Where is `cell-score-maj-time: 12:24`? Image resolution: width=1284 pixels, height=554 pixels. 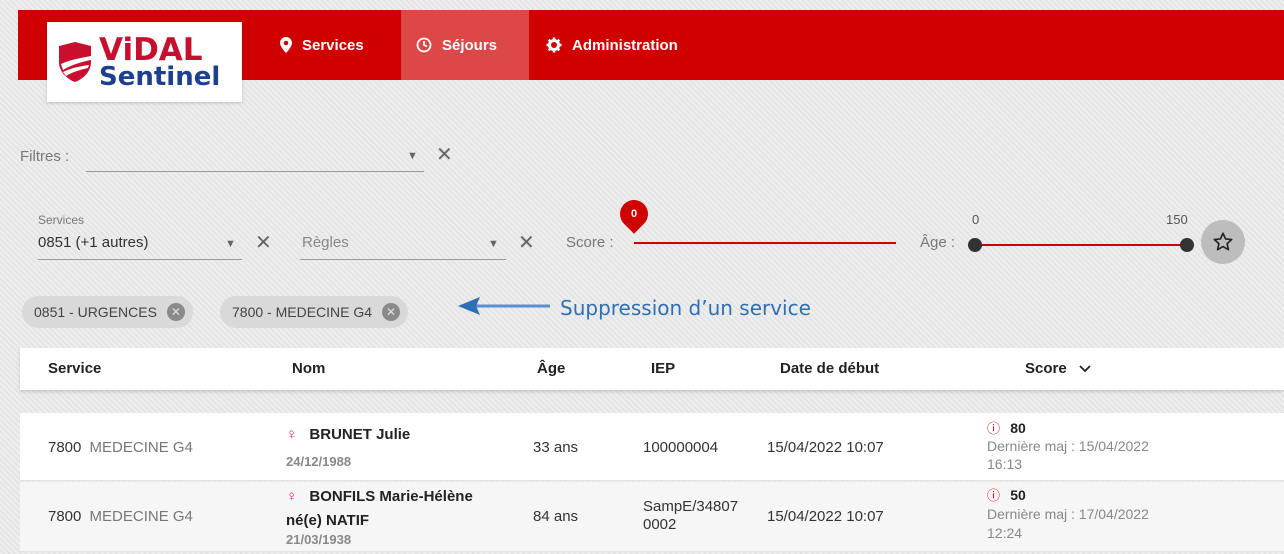
cell-score-maj-time: 12:24 is located at coordinates (1005, 533).